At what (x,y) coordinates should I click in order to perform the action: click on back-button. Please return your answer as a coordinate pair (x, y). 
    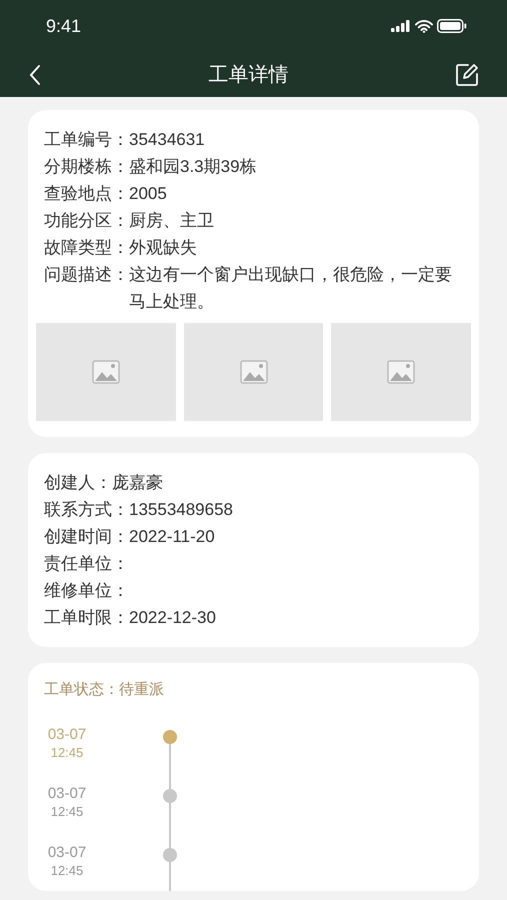
    Looking at the image, I should click on (35, 75).